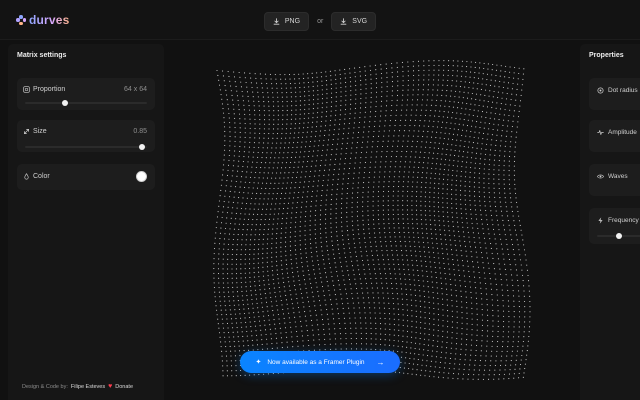 This screenshot has width=640, height=400. I want to click on export-png-button: PNG, so click(286, 21).